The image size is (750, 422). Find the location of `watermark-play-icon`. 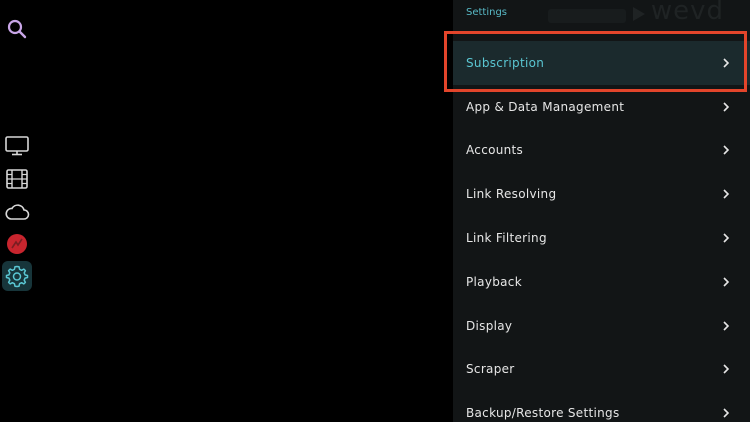

watermark-play-icon is located at coordinates (639, 14).